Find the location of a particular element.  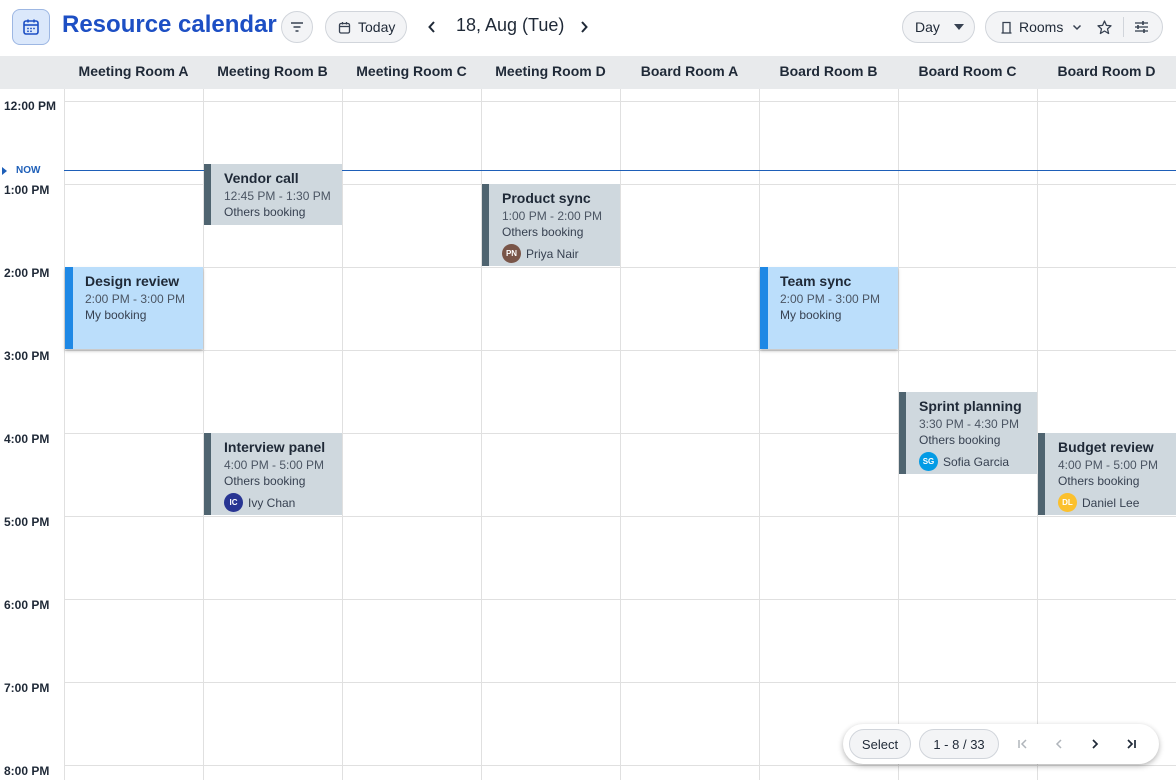

view-select: Day is located at coordinates (938, 27).